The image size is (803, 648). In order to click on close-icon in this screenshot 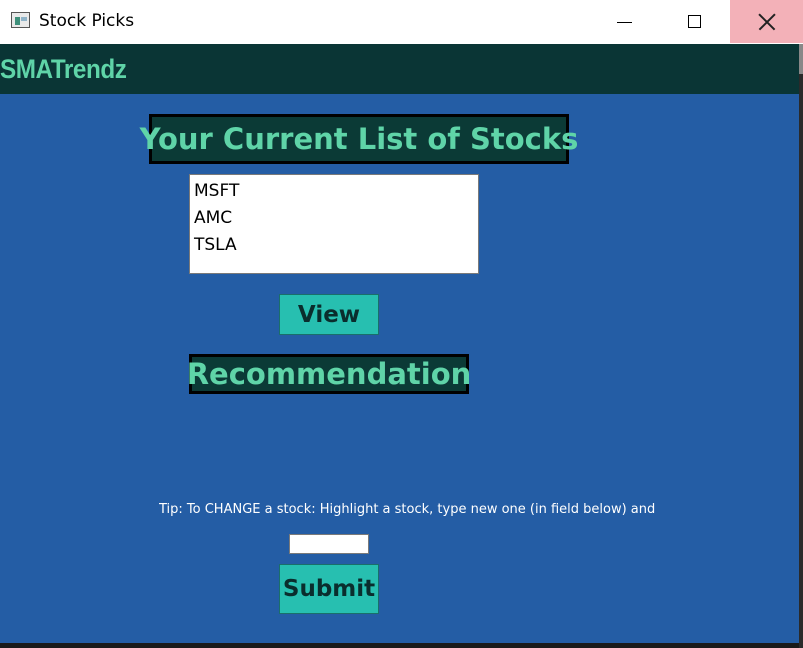, I will do `click(767, 22)`.